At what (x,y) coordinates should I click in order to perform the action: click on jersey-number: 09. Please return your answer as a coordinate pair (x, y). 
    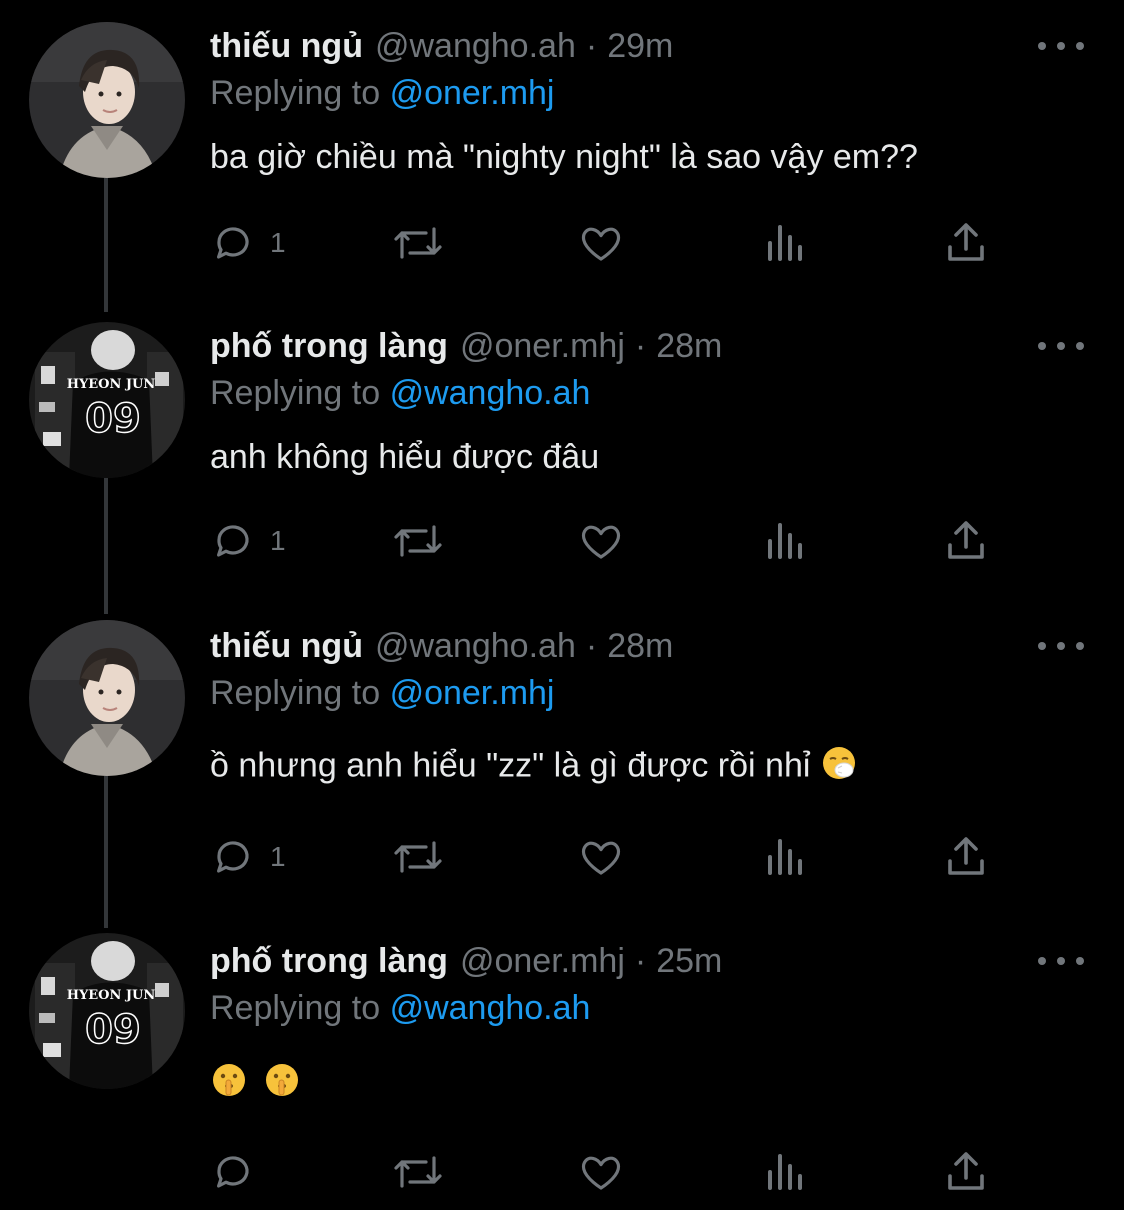
    Looking at the image, I should click on (113, 1030).